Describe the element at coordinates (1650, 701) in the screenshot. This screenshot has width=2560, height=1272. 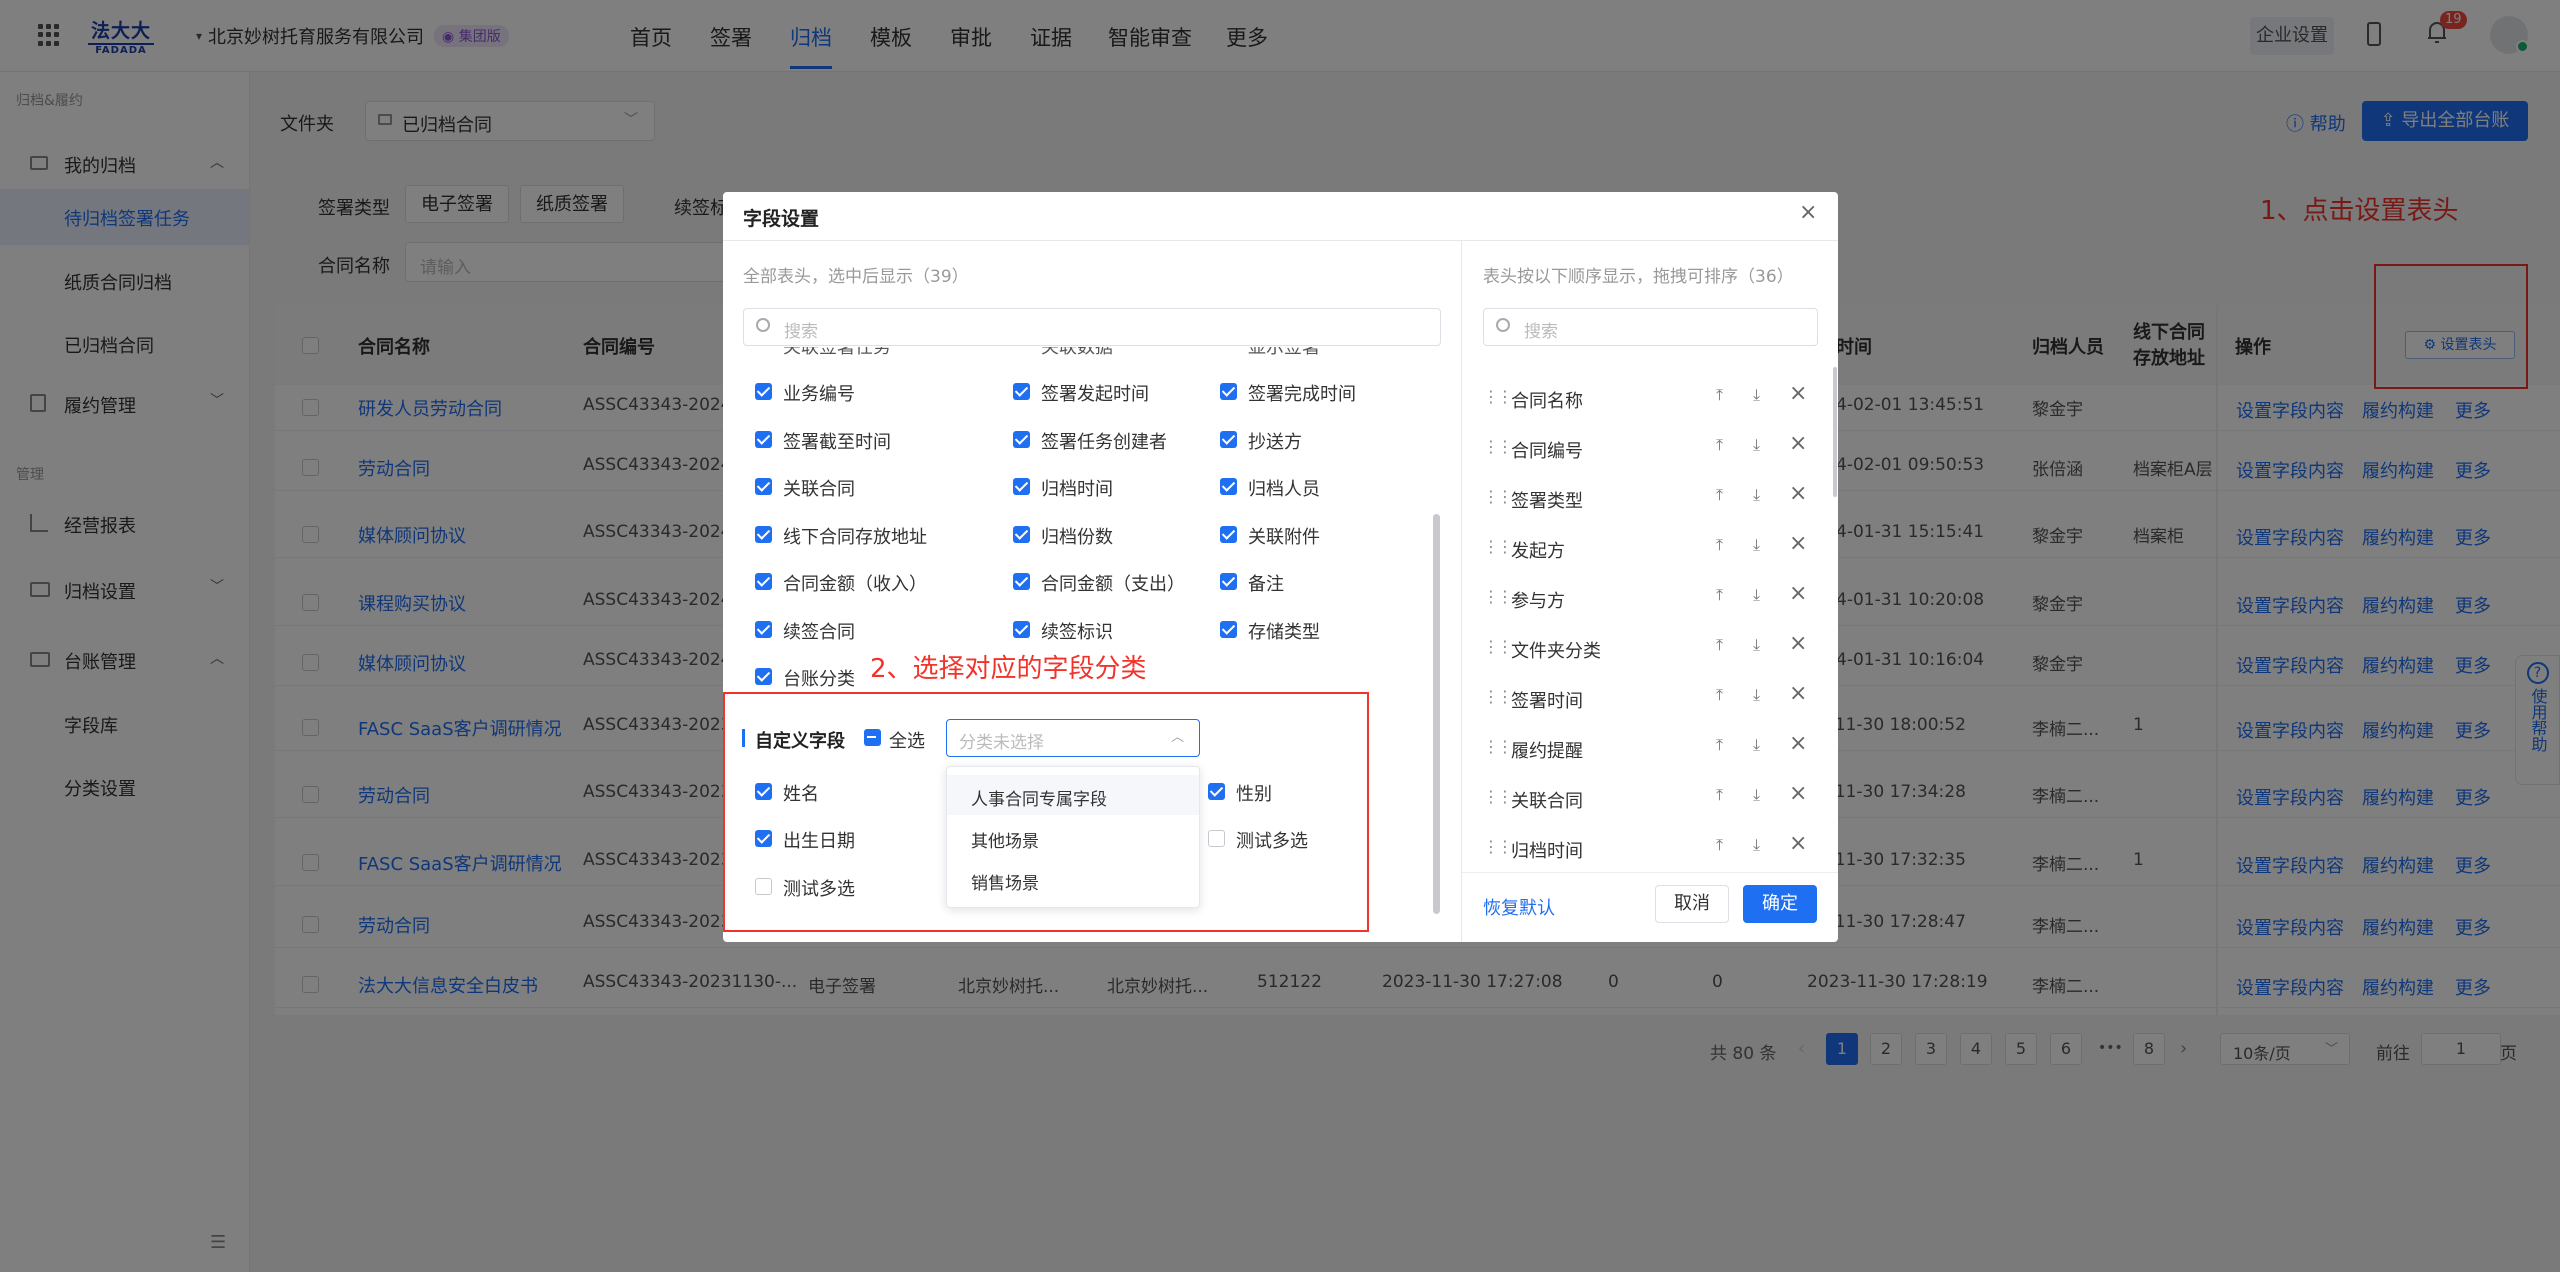
I see `right-field-row: ⋮⋮ 签署时间 ⤒ ⤓ ×` at that location.